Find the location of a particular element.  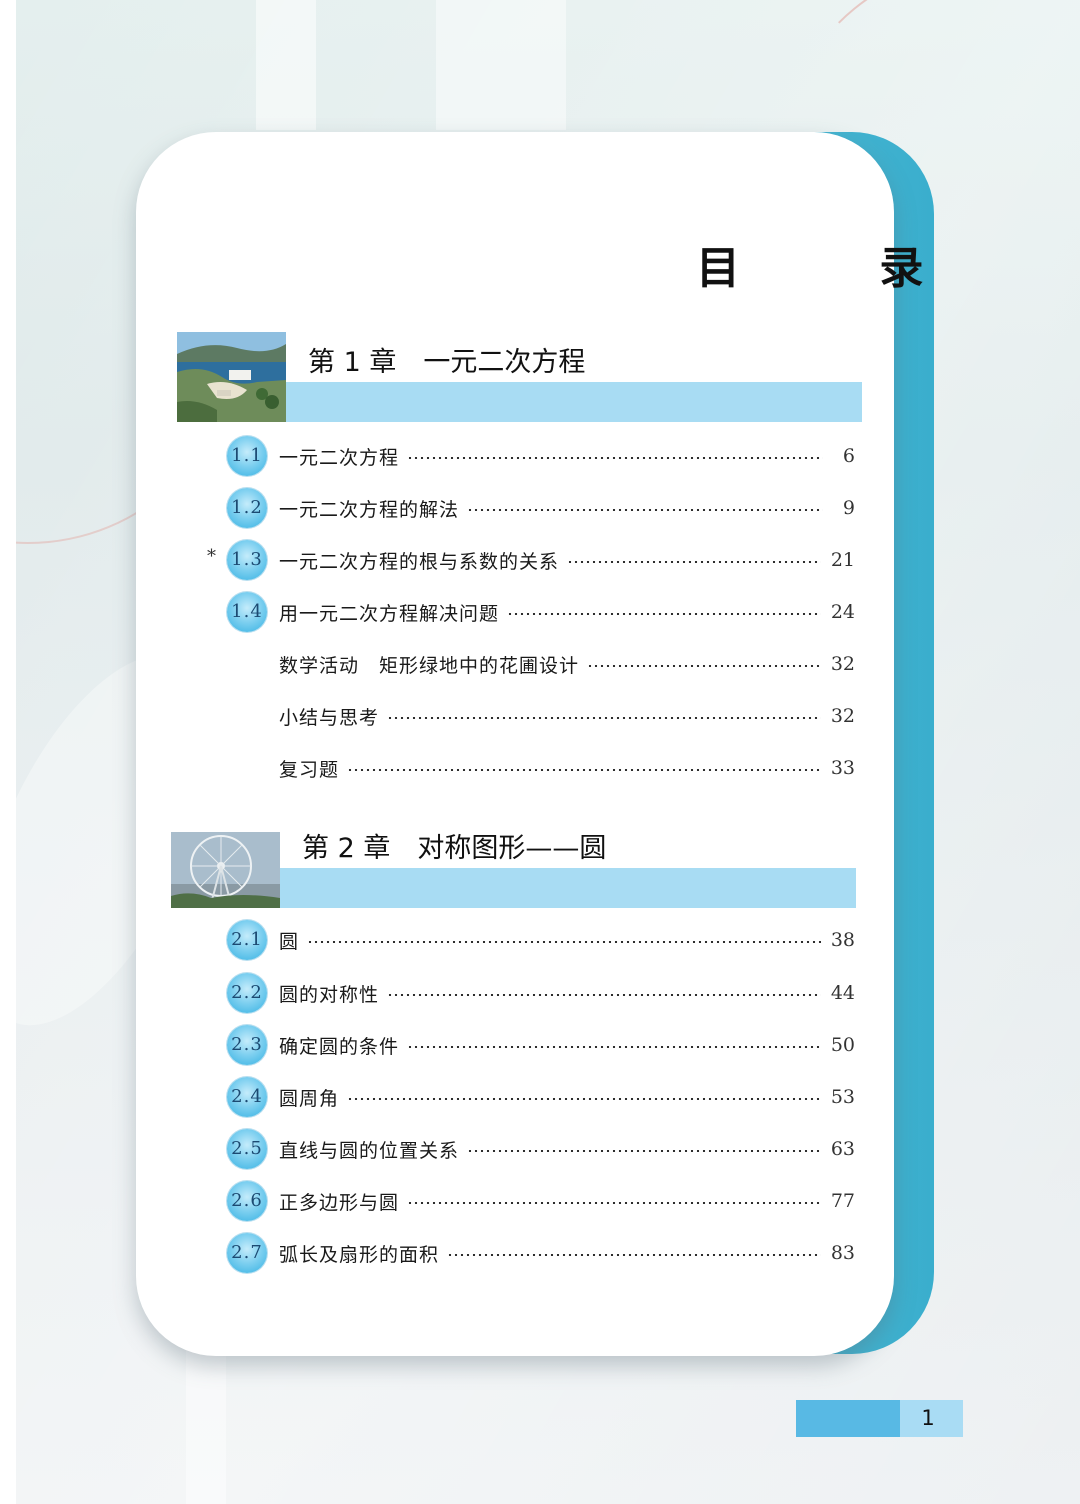

toc-entry: 2.3 确定圆的条件 50 is located at coordinates (540, 1045).